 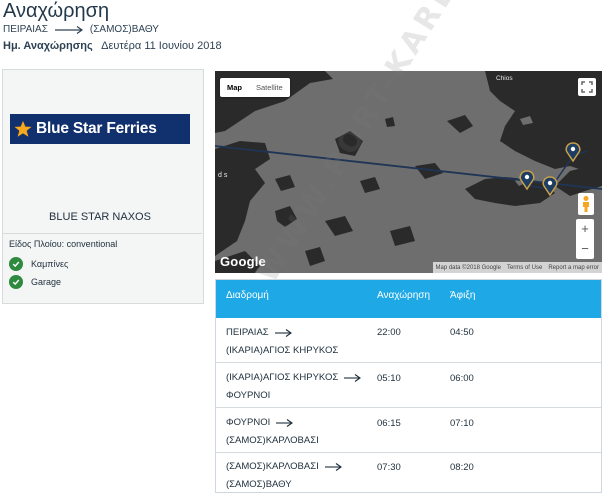 I want to click on company-logo-text: Blue Star Ferries, so click(x=96, y=128).